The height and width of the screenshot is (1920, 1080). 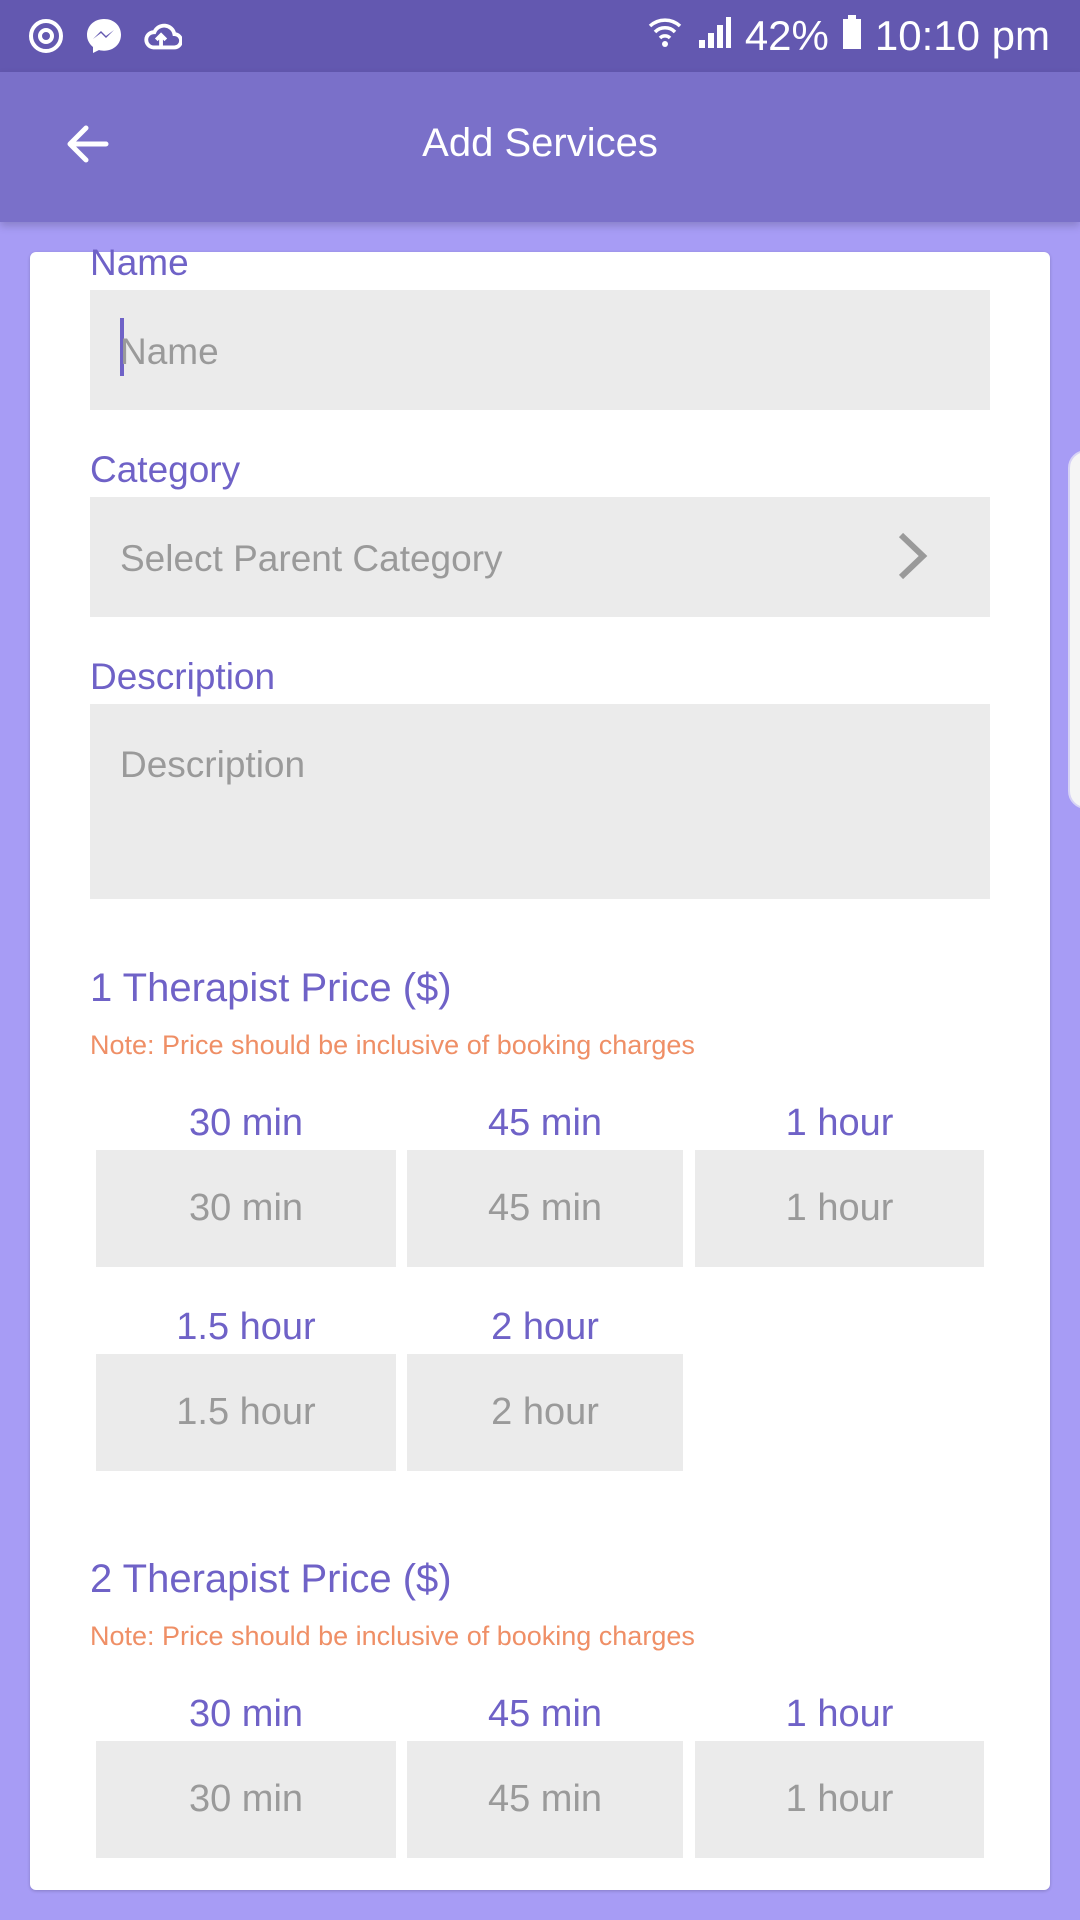 What do you see at coordinates (852, 36) in the screenshot?
I see `battery-icon` at bounding box center [852, 36].